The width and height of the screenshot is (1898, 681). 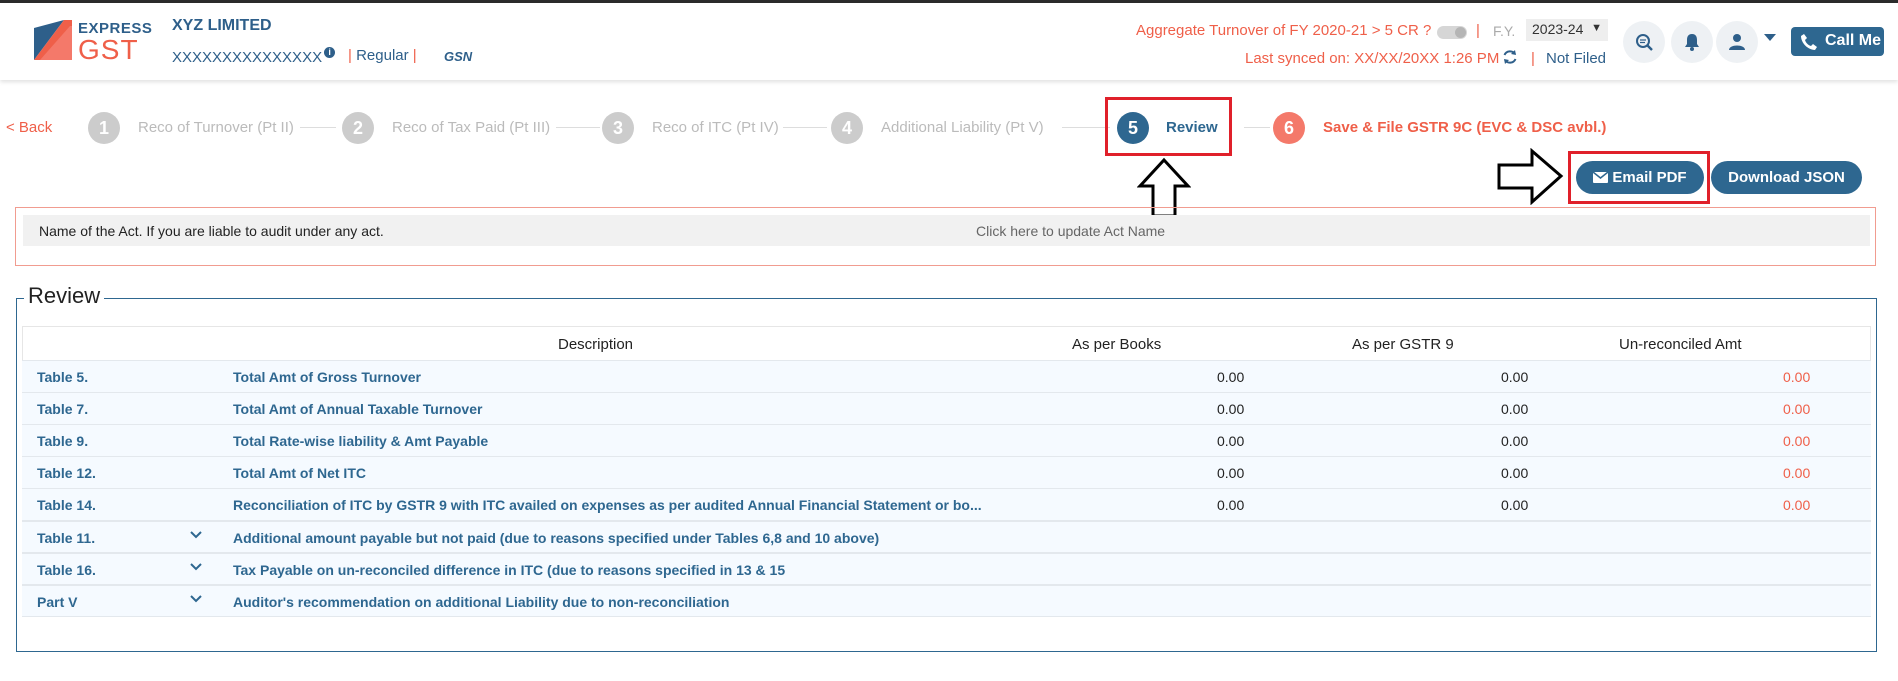 What do you see at coordinates (216, 127) in the screenshot?
I see `step-label: Reco of Turnover (Pt II)` at bounding box center [216, 127].